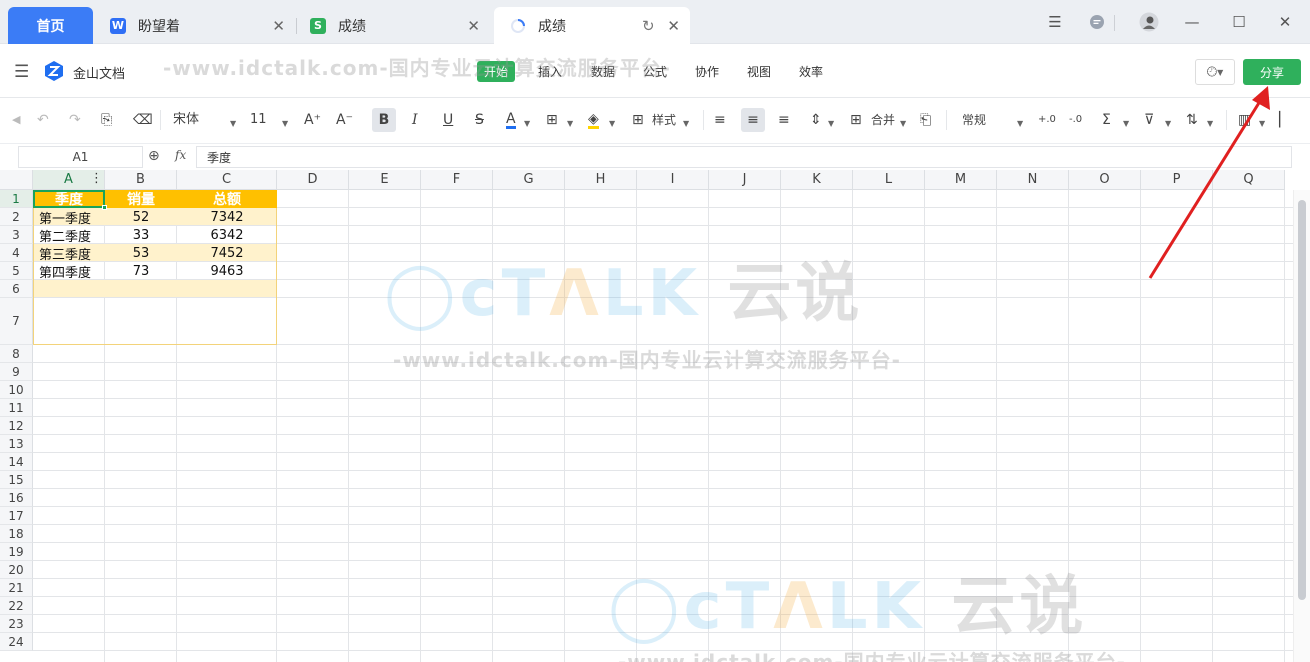 Image resolution: width=1310 pixels, height=662 pixels. I want to click on undo-icon: ↶, so click(43, 120).